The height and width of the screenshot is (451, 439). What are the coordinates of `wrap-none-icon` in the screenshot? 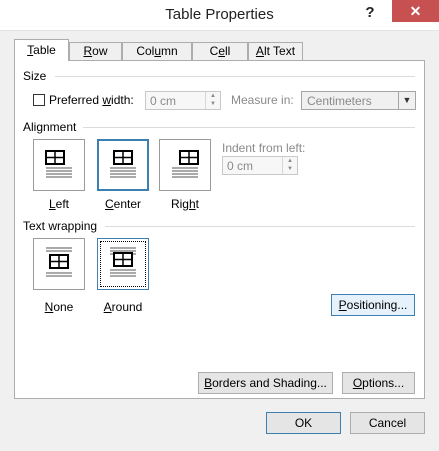 It's located at (59, 262).